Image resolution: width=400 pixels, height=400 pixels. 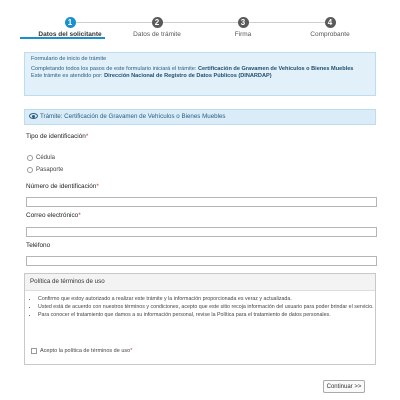 I want to click on email-field, so click(x=201, y=232).